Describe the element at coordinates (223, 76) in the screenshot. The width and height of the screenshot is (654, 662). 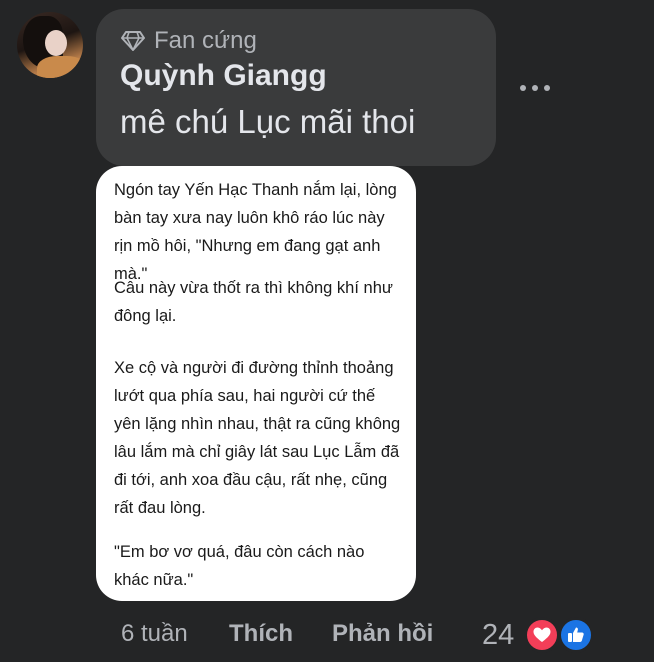
I see `author-name: Quỳnh Giangg` at that location.